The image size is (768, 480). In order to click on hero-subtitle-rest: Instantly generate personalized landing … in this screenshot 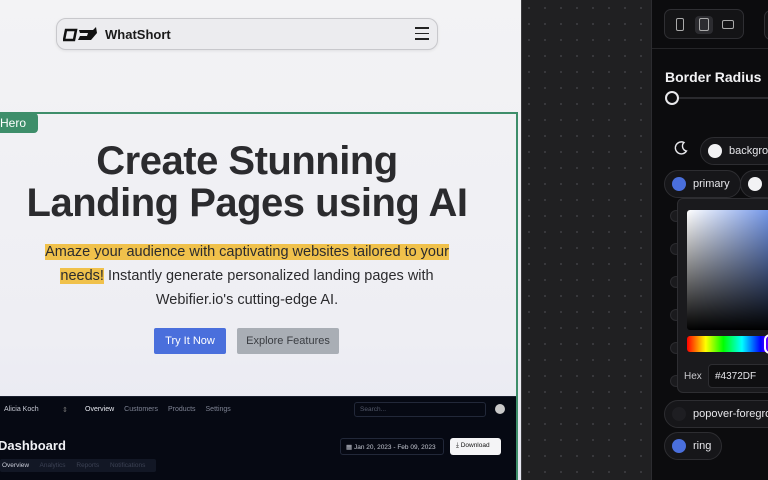, I will do `click(268, 288)`.